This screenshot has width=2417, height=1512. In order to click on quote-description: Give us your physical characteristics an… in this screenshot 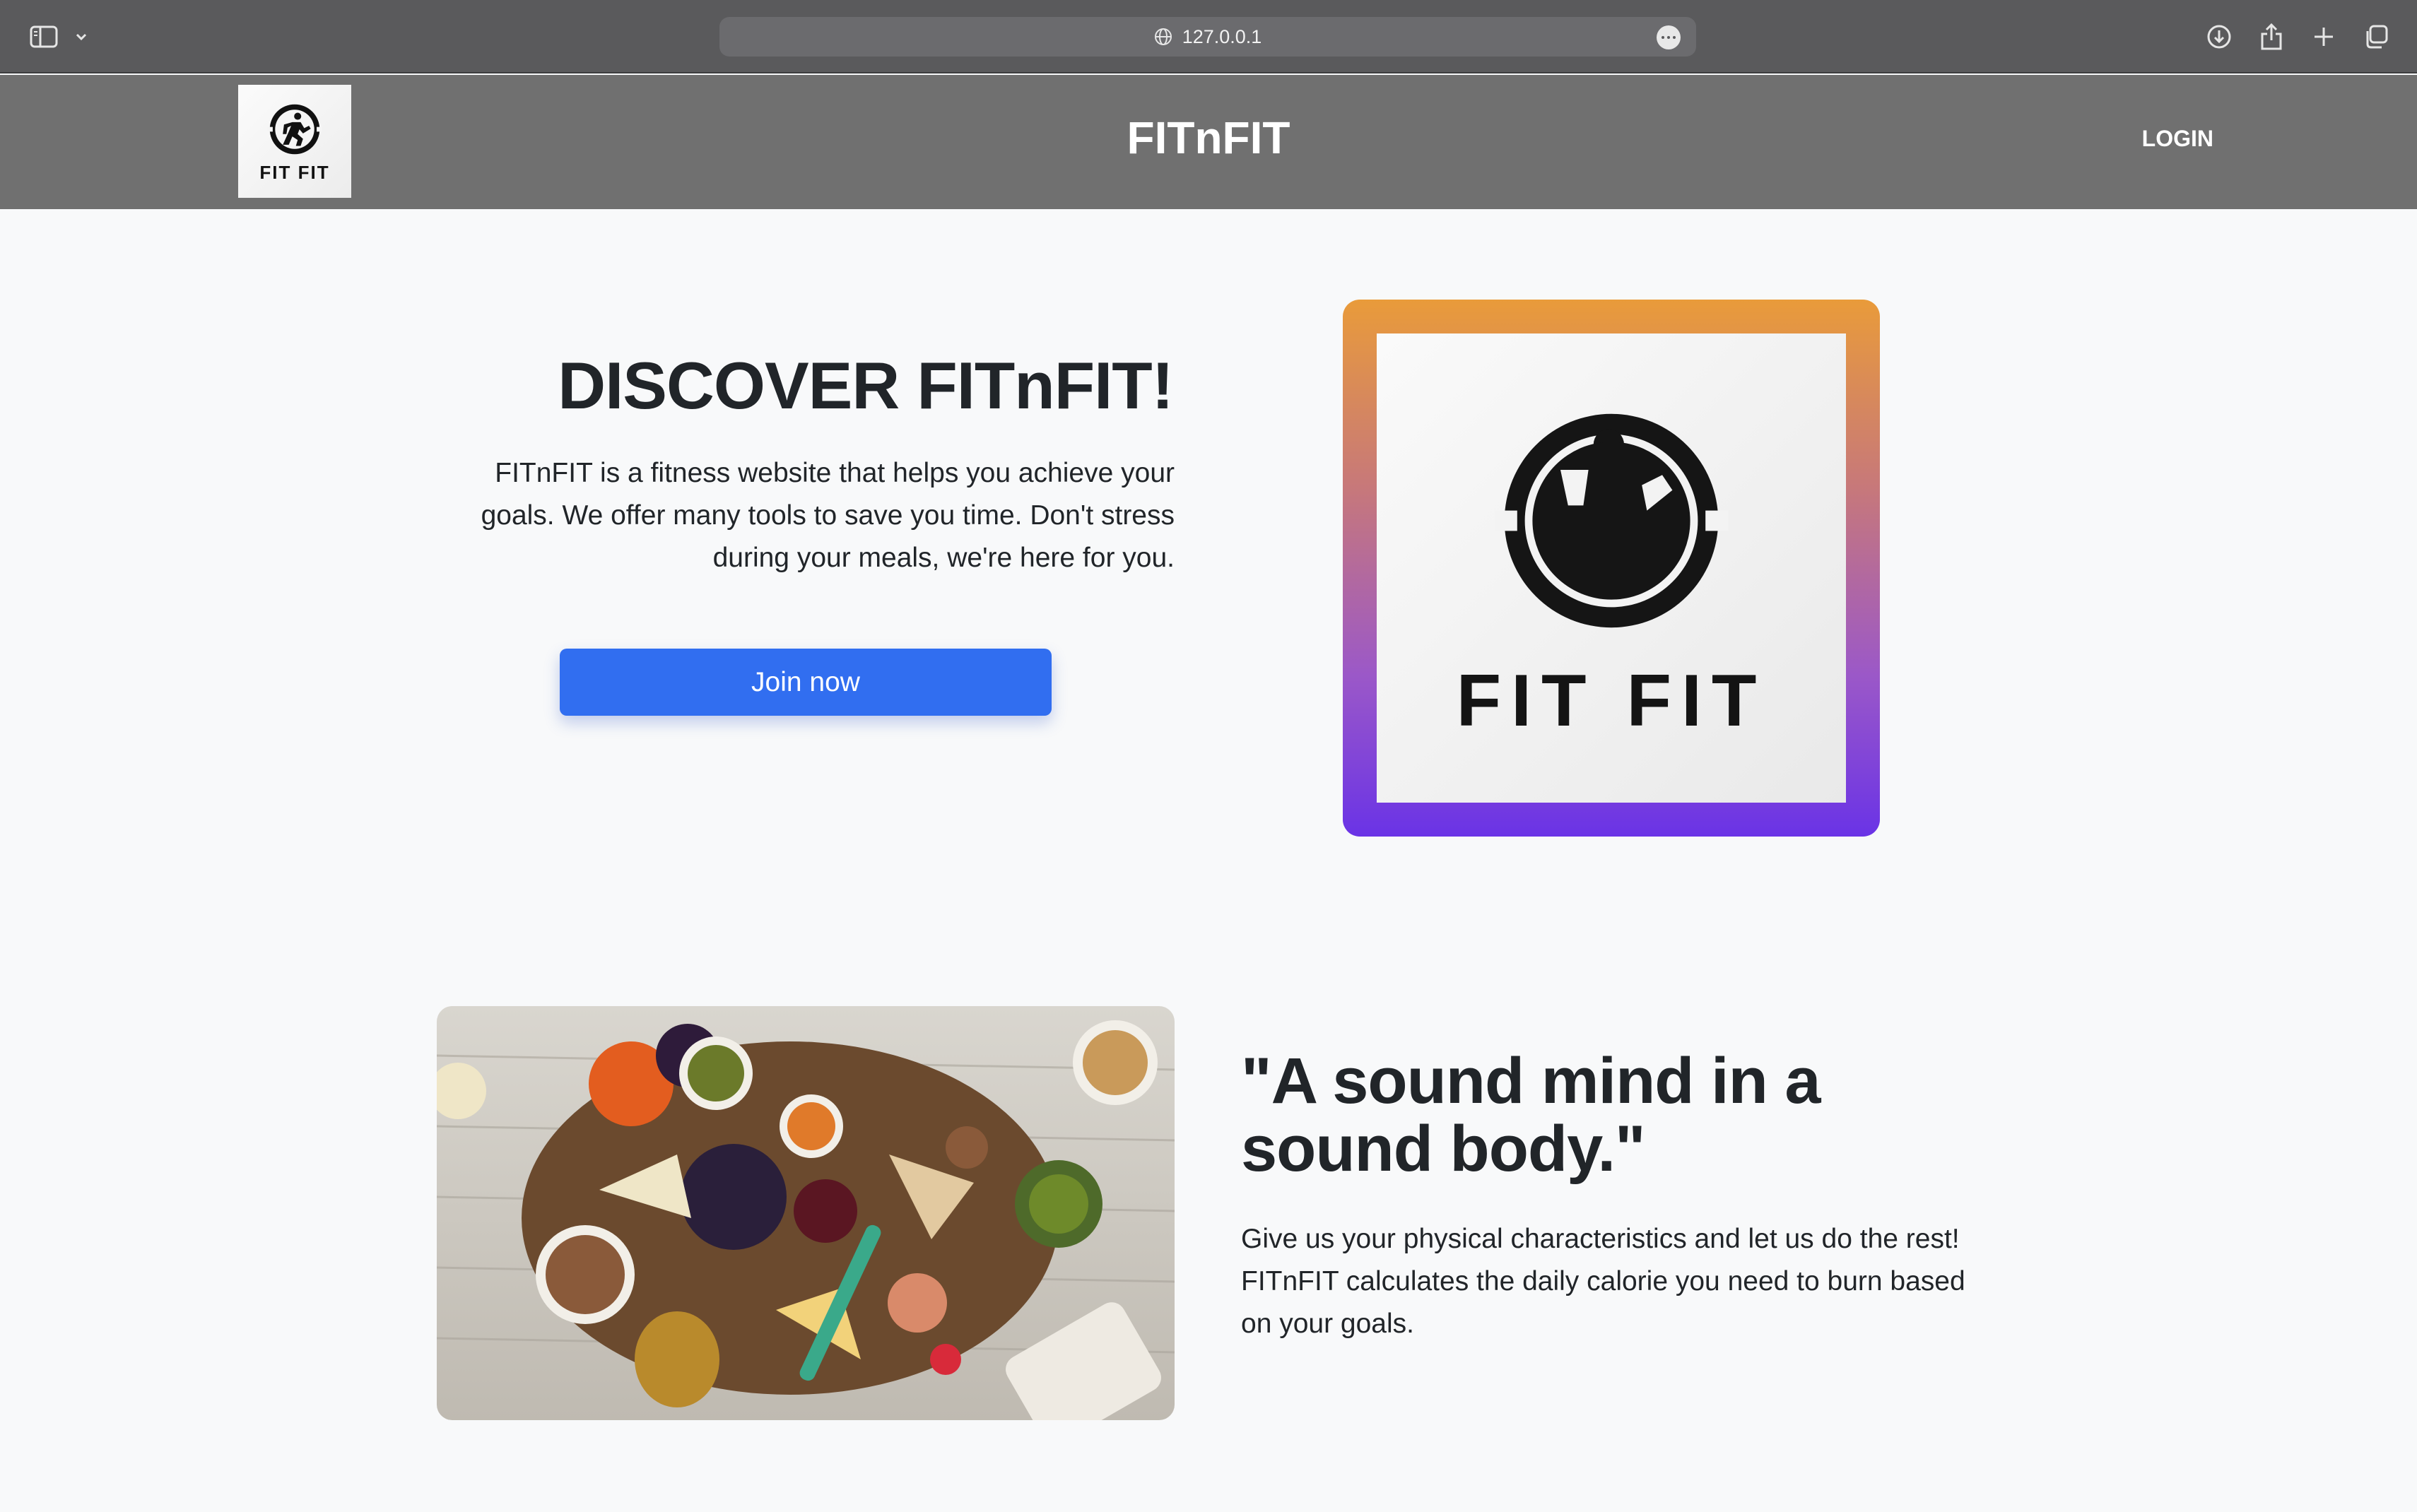, I will do `click(1603, 1281)`.